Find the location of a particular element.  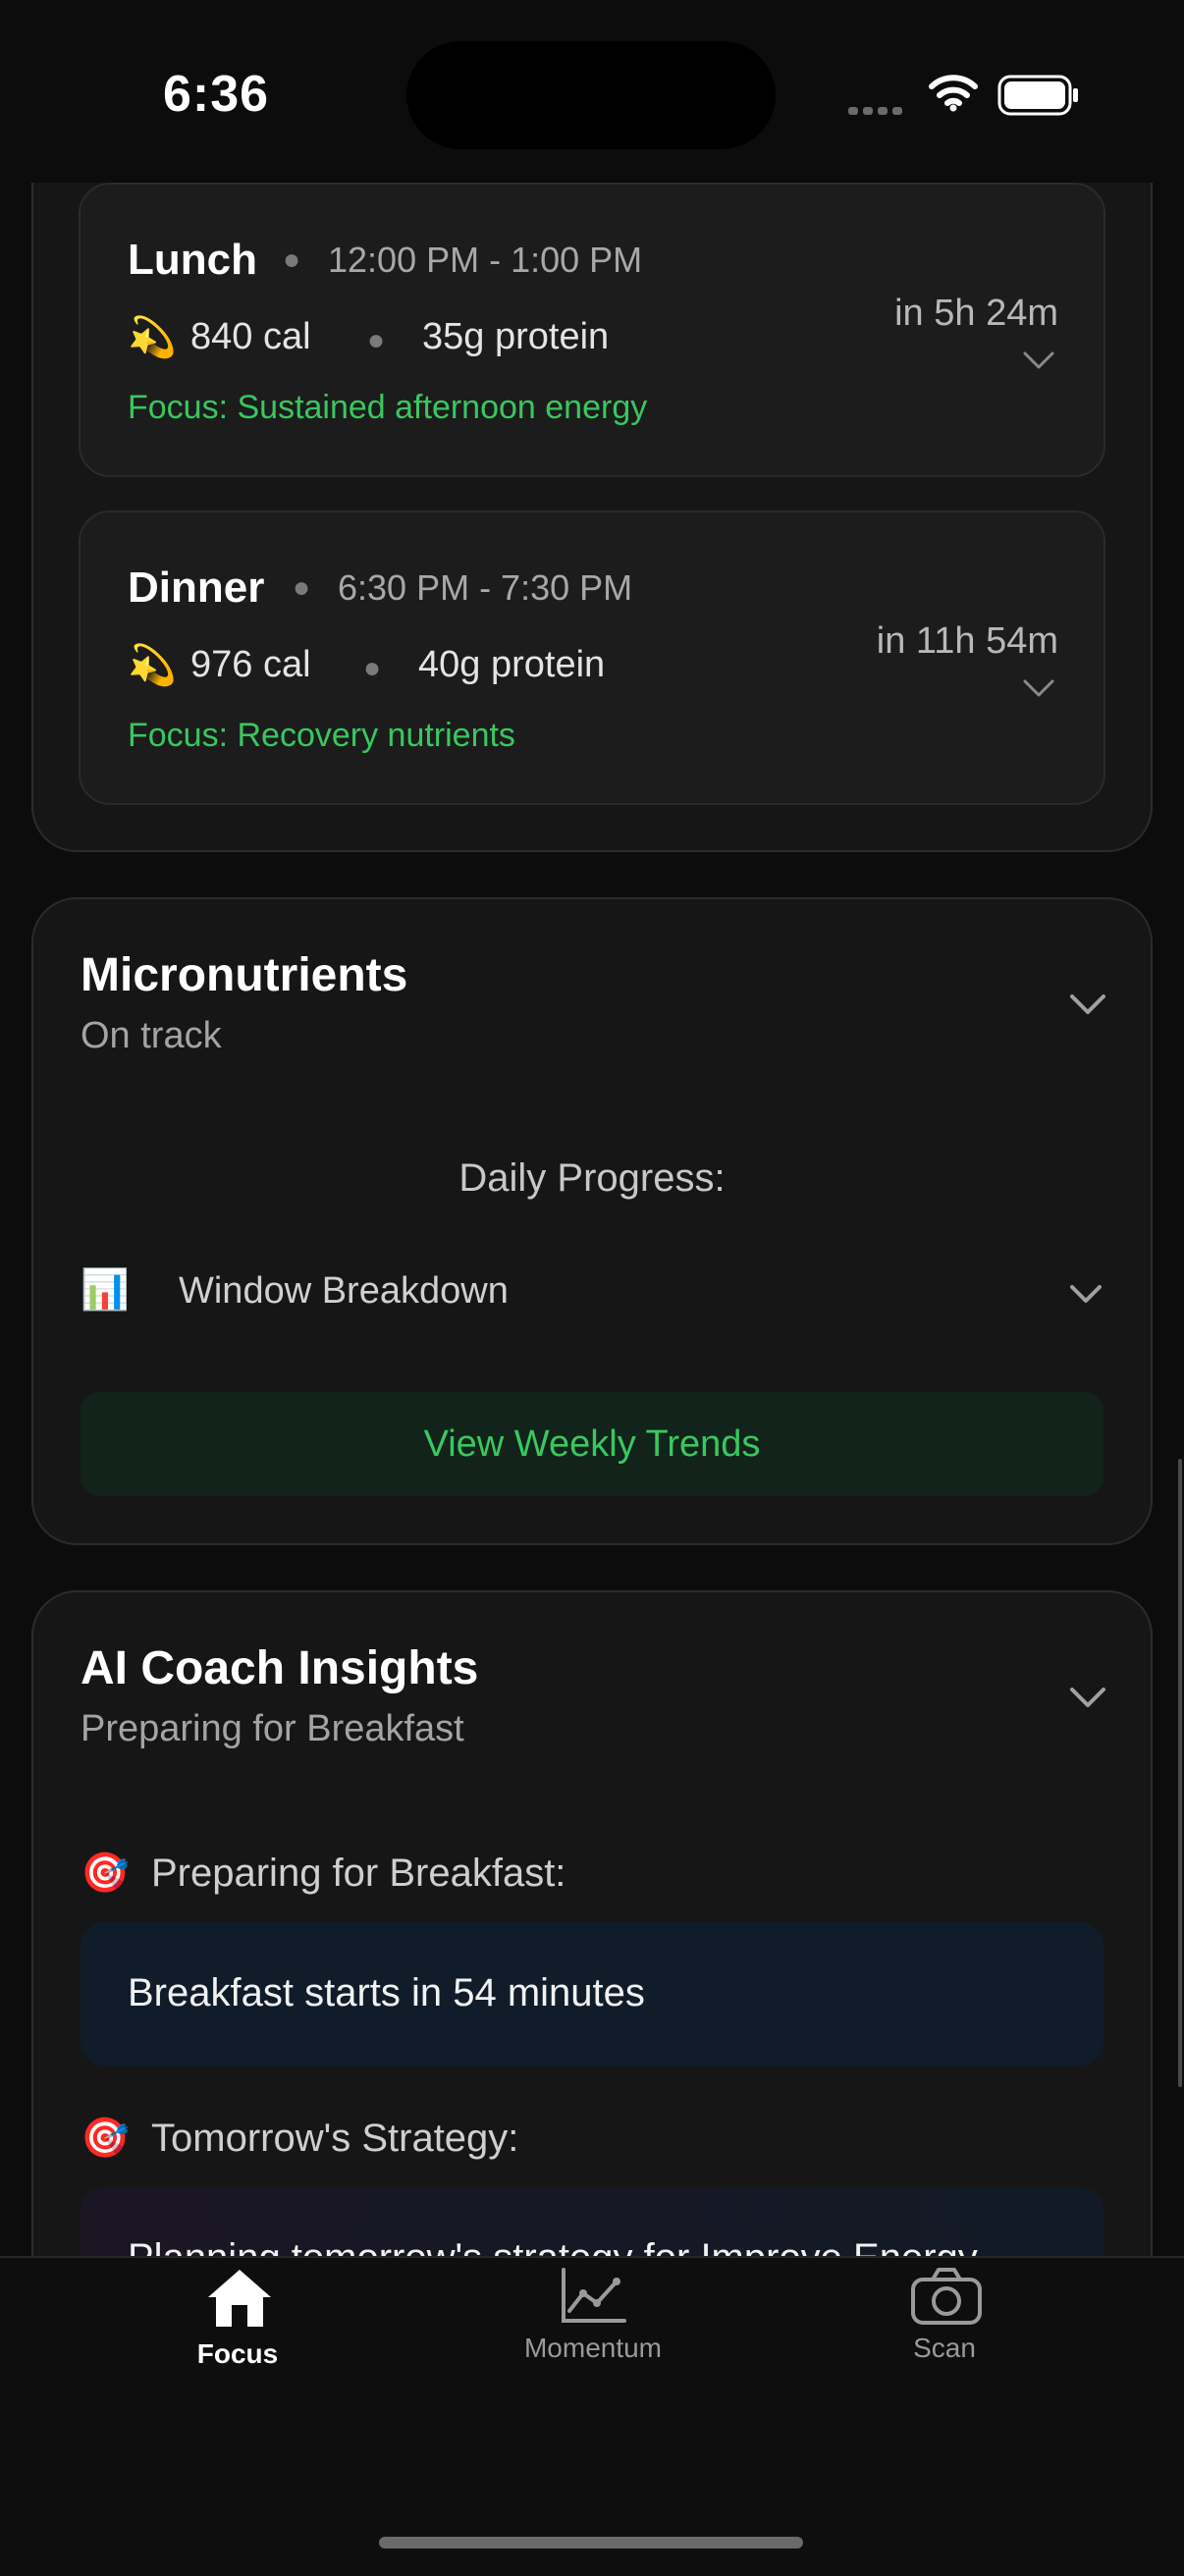

daily-progress-label: Daily Progress: is located at coordinates (592, 1178).